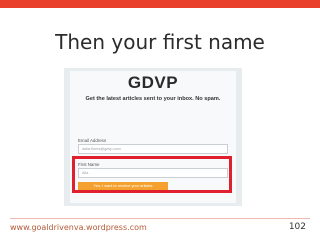  I want to click on page-number: 102, so click(297, 227).